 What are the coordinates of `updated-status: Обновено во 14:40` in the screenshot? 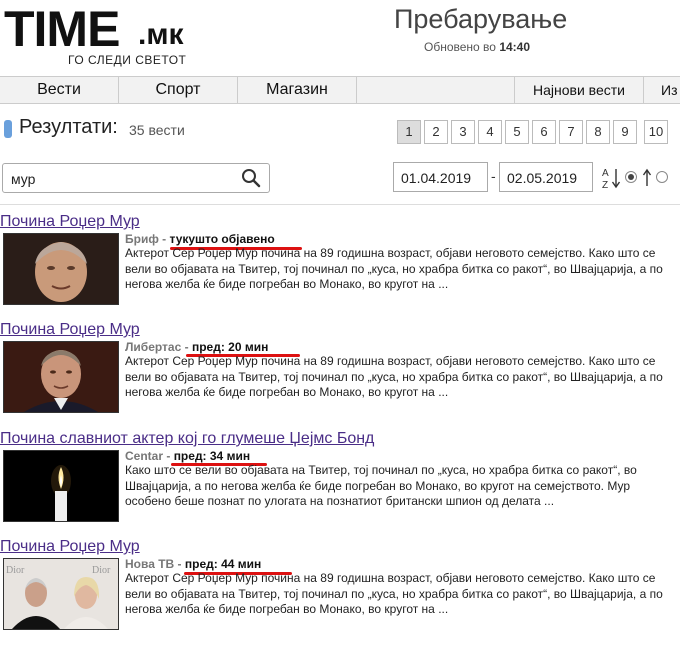 It's located at (477, 47).